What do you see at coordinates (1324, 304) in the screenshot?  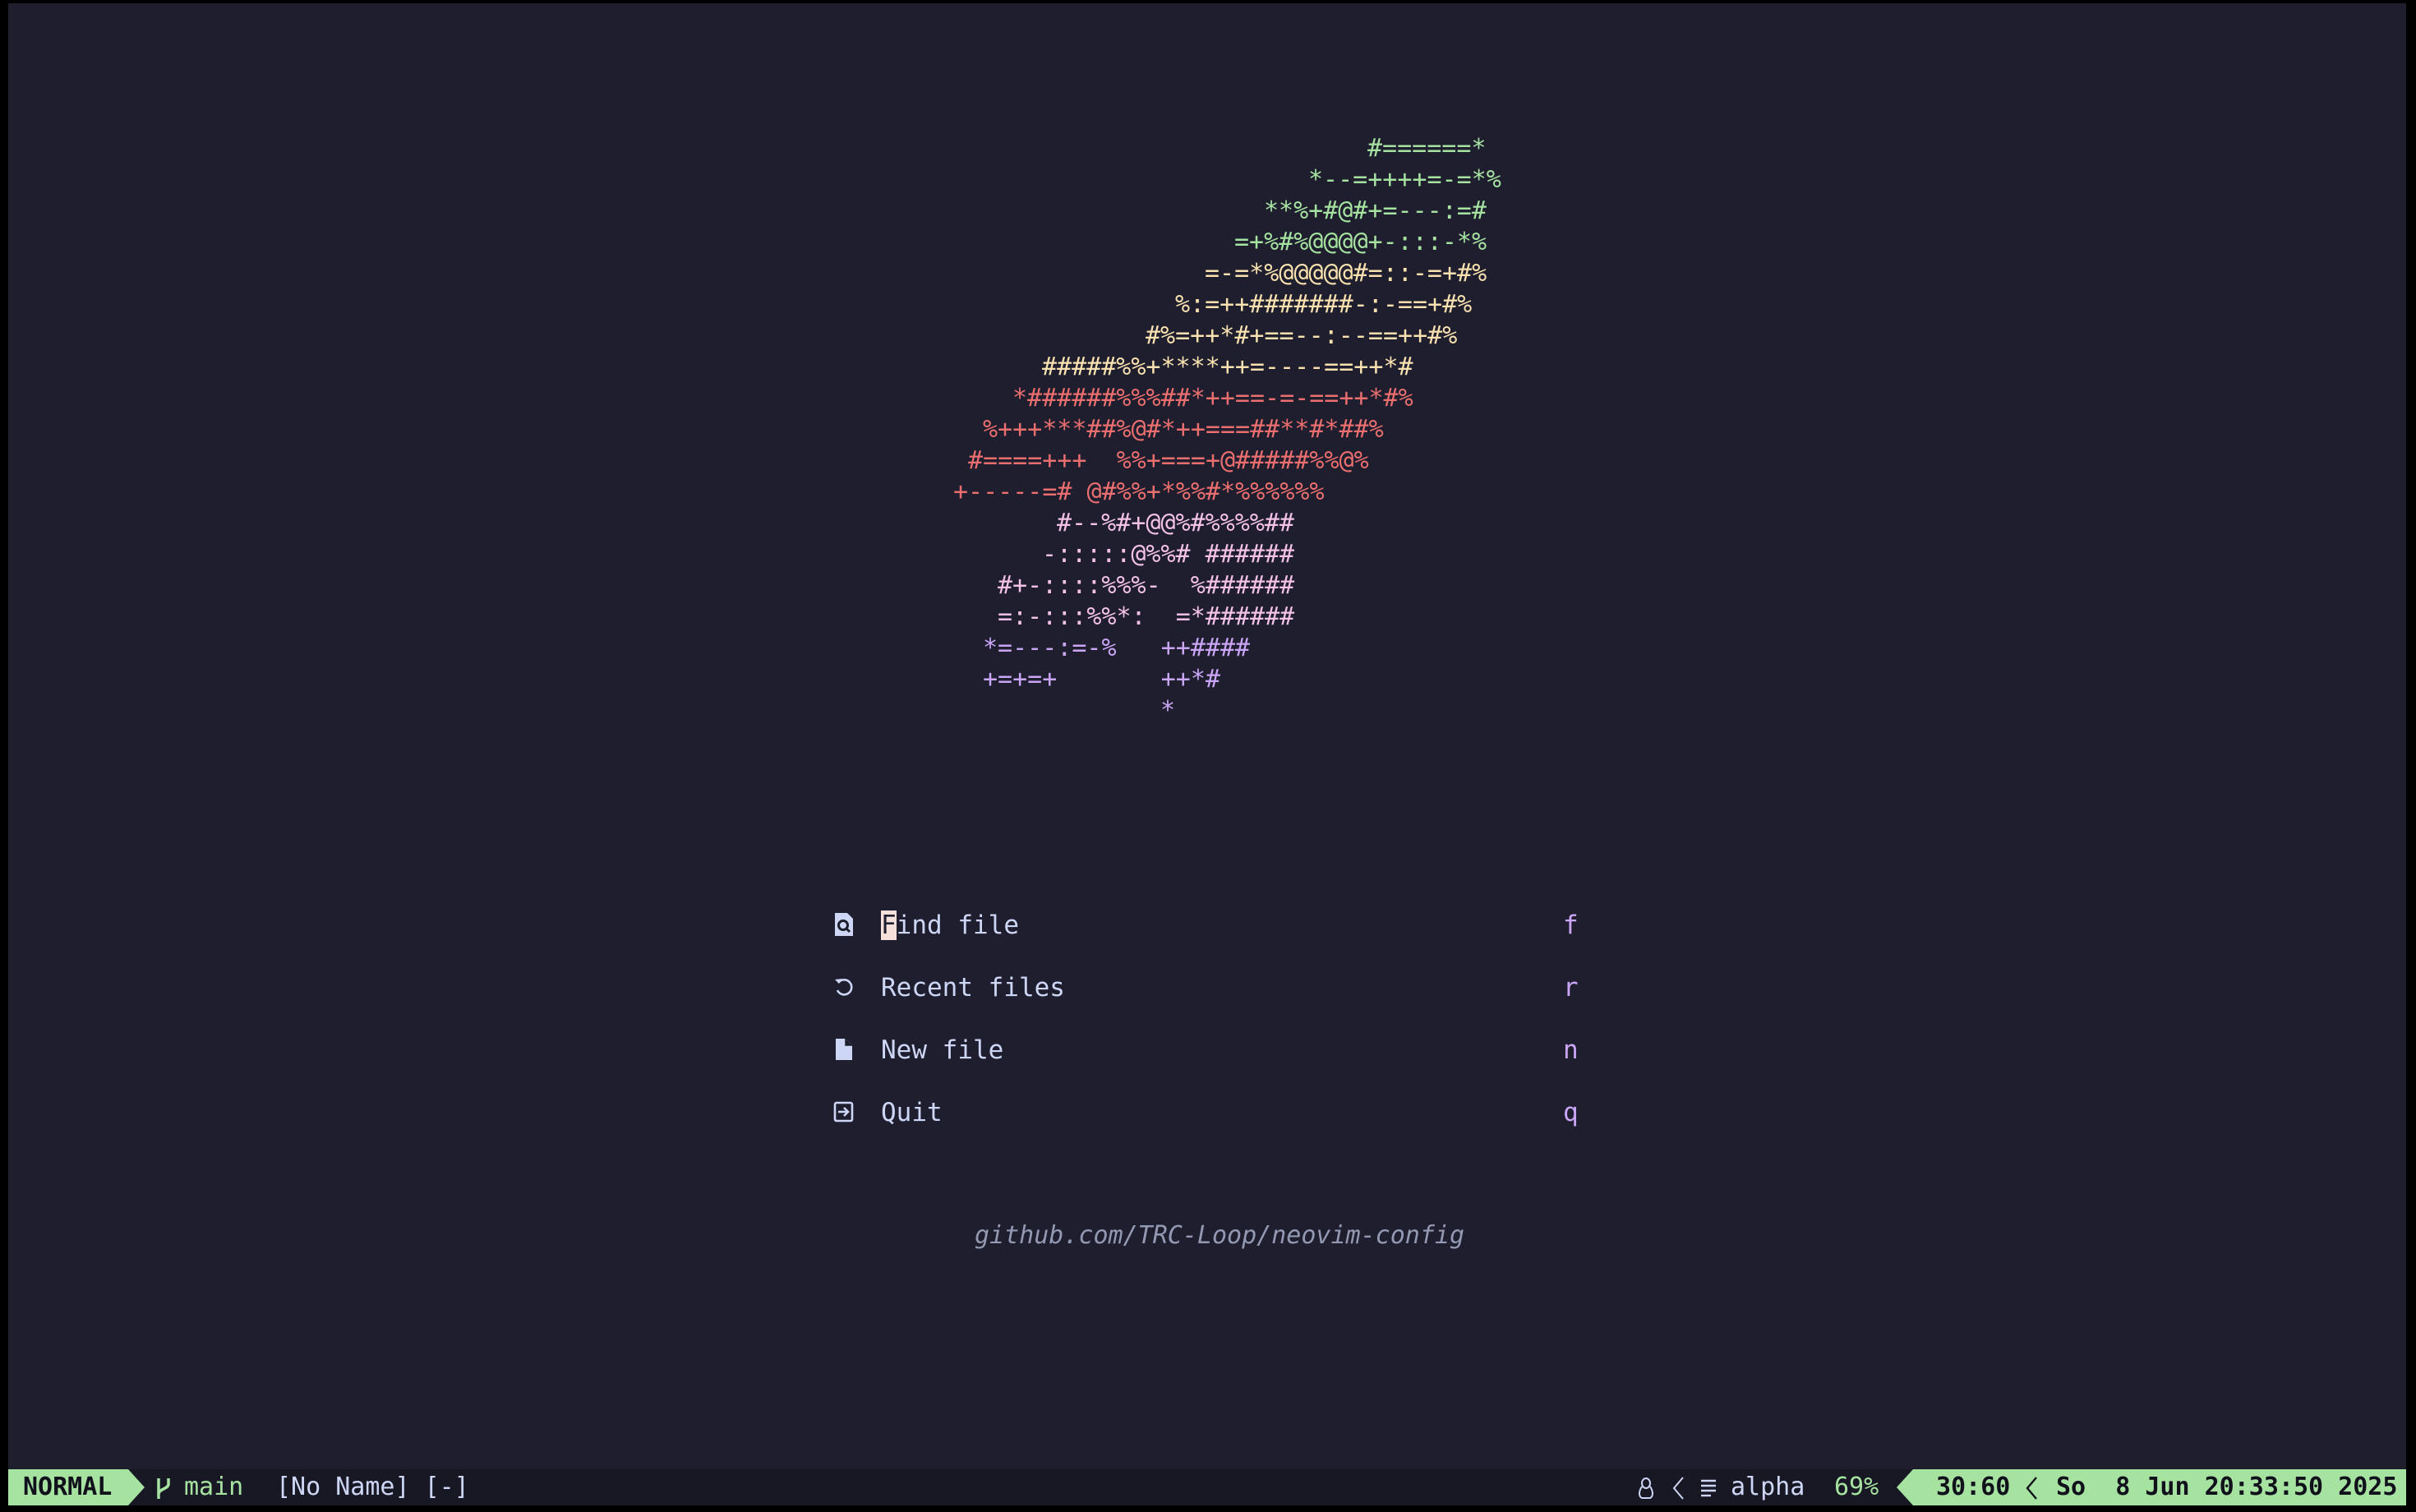 I see `art-line: %:=++#######-:-==+#%` at bounding box center [1324, 304].